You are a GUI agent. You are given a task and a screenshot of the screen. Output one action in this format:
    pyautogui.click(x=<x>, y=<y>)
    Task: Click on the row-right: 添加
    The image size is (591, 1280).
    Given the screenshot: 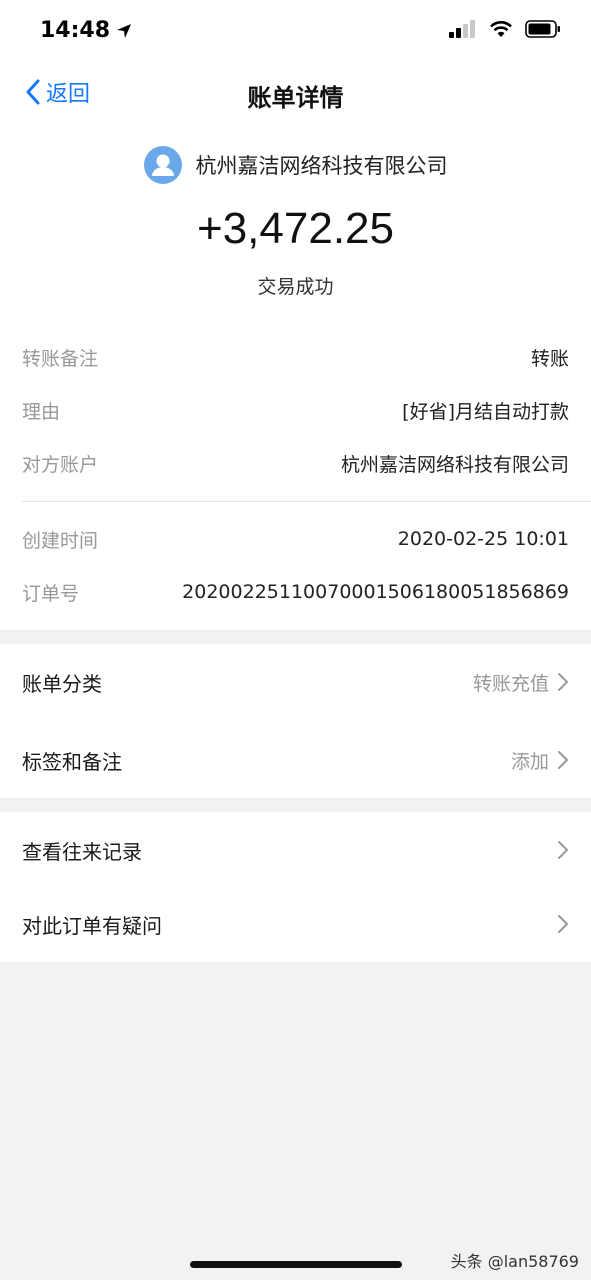 What is the action you would take?
    pyautogui.click(x=540, y=760)
    